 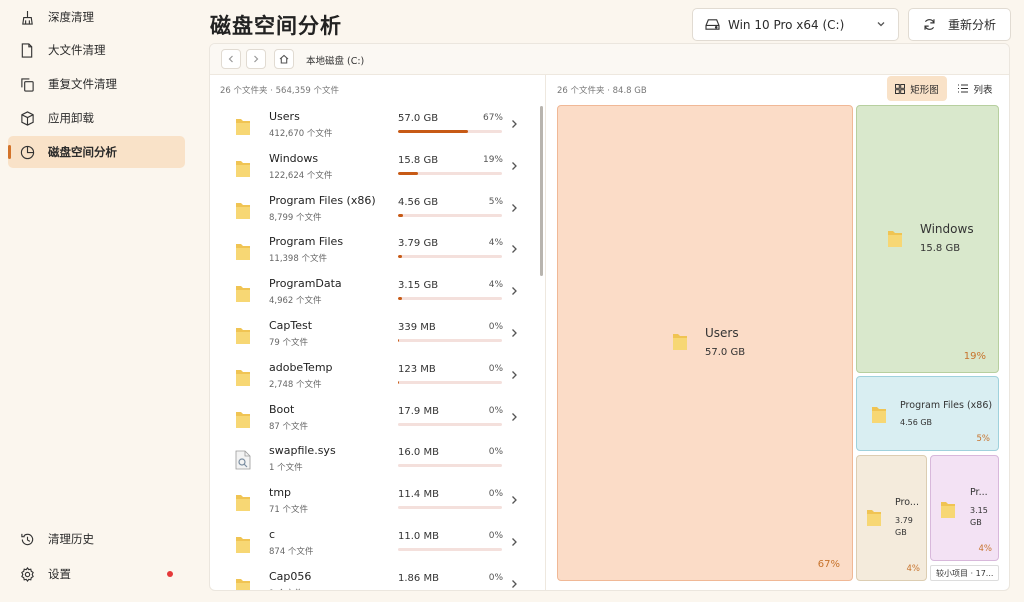 I want to click on item-percent: 4%, so click(x=495, y=243).